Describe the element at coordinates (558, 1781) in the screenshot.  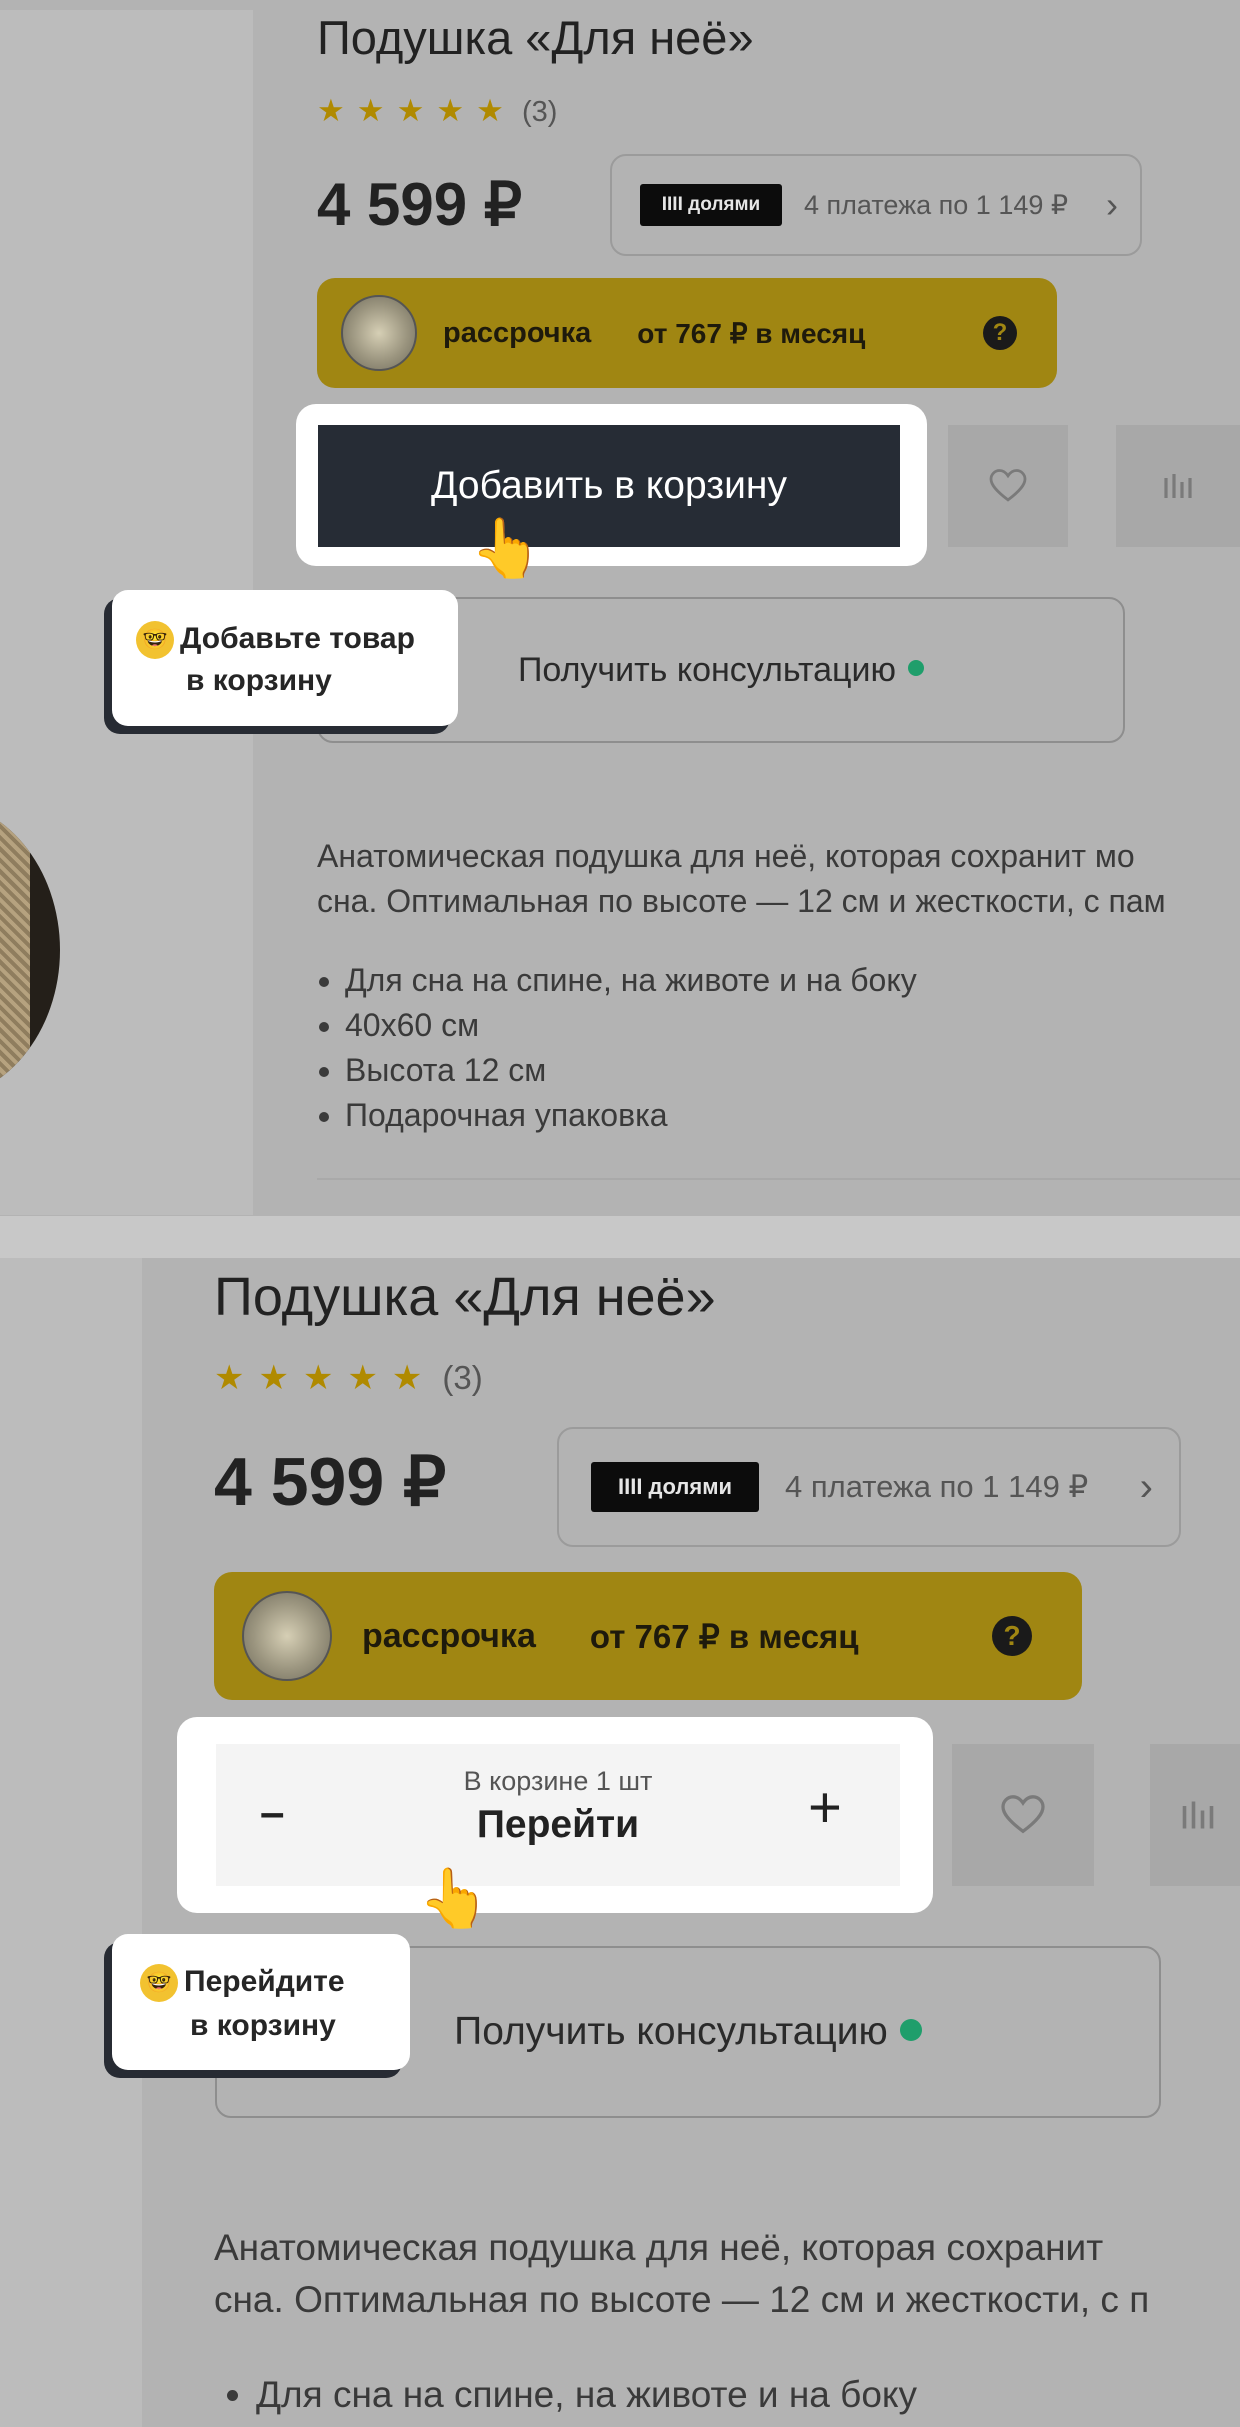
I see `in-cart-count: В корзине 1 шт` at that location.